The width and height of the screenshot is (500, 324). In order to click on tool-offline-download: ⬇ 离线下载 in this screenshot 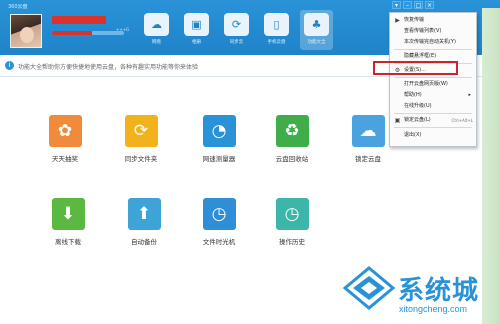, I will do `click(68, 222)`.